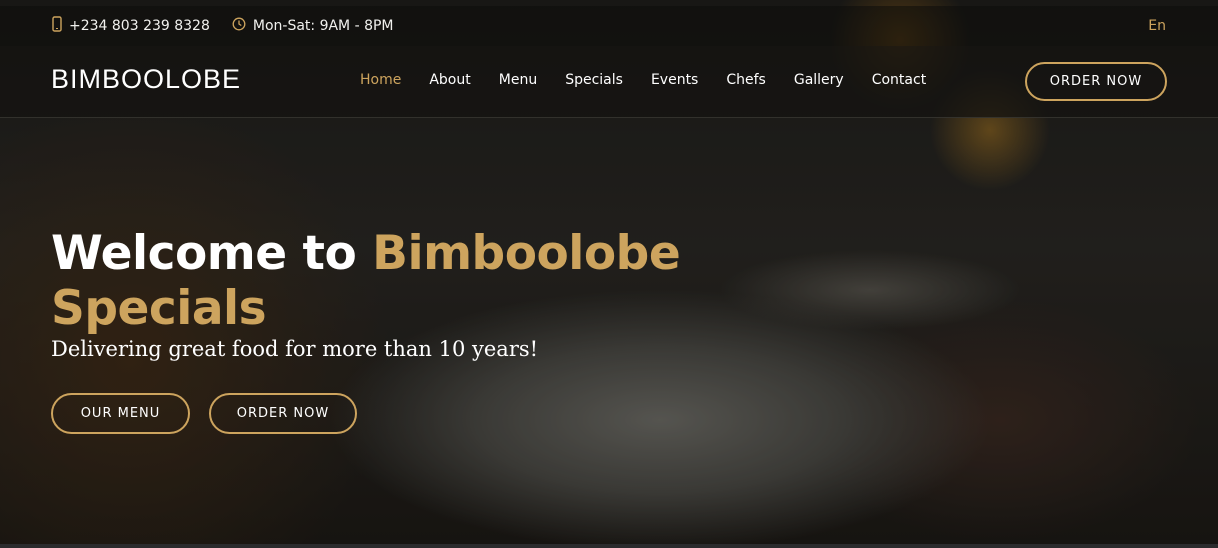 Image resolution: width=1218 pixels, height=548 pixels. I want to click on phone-info: +234 803 239 8328, so click(131, 26).